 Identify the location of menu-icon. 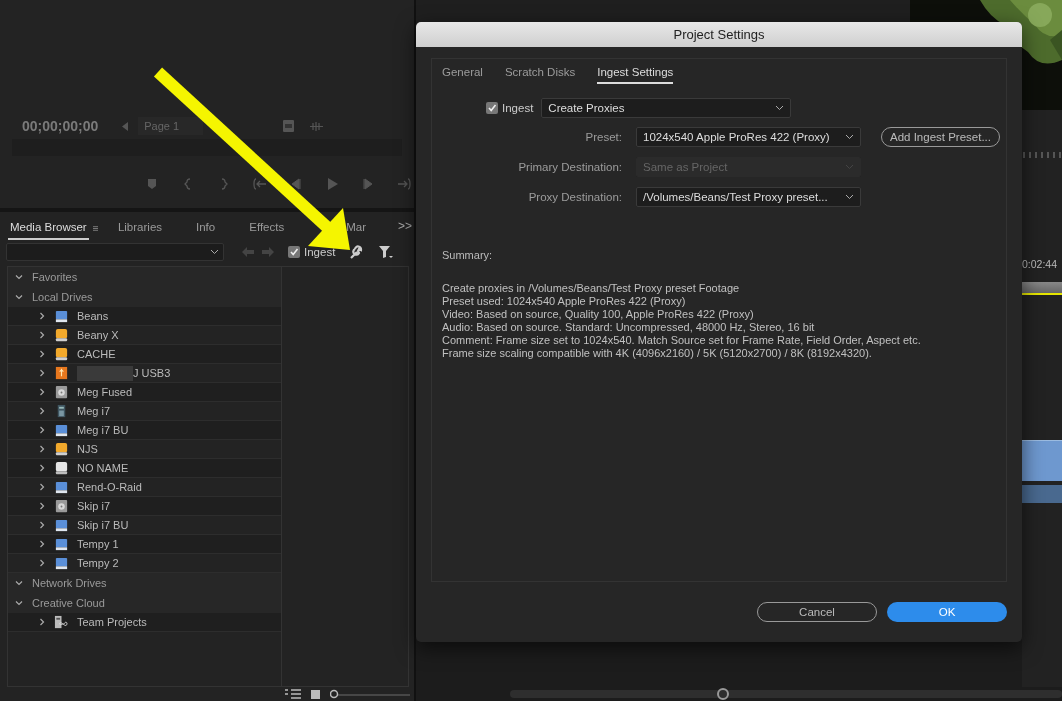
(95, 228).